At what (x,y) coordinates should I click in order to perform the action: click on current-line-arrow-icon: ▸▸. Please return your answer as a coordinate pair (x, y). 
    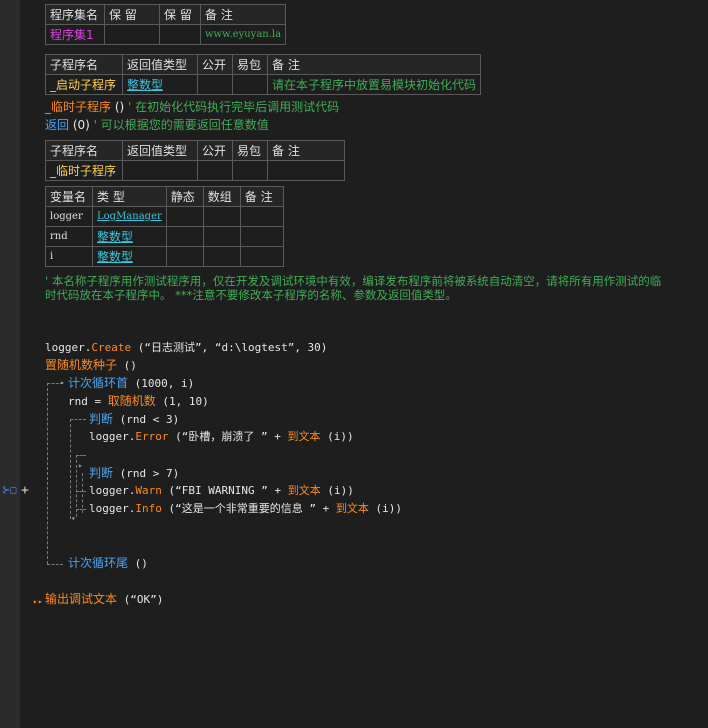
    Looking at the image, I should click on (38, 601).